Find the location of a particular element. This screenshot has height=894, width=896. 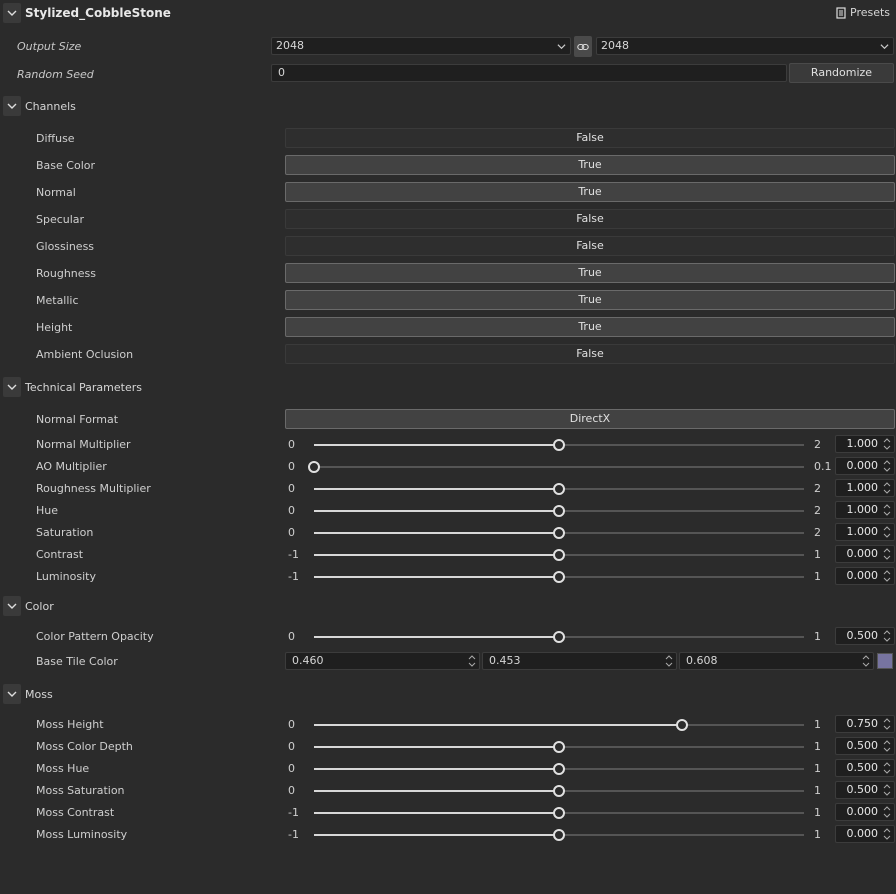

output-width-select: 2048 is located at coordinates (421, 46).